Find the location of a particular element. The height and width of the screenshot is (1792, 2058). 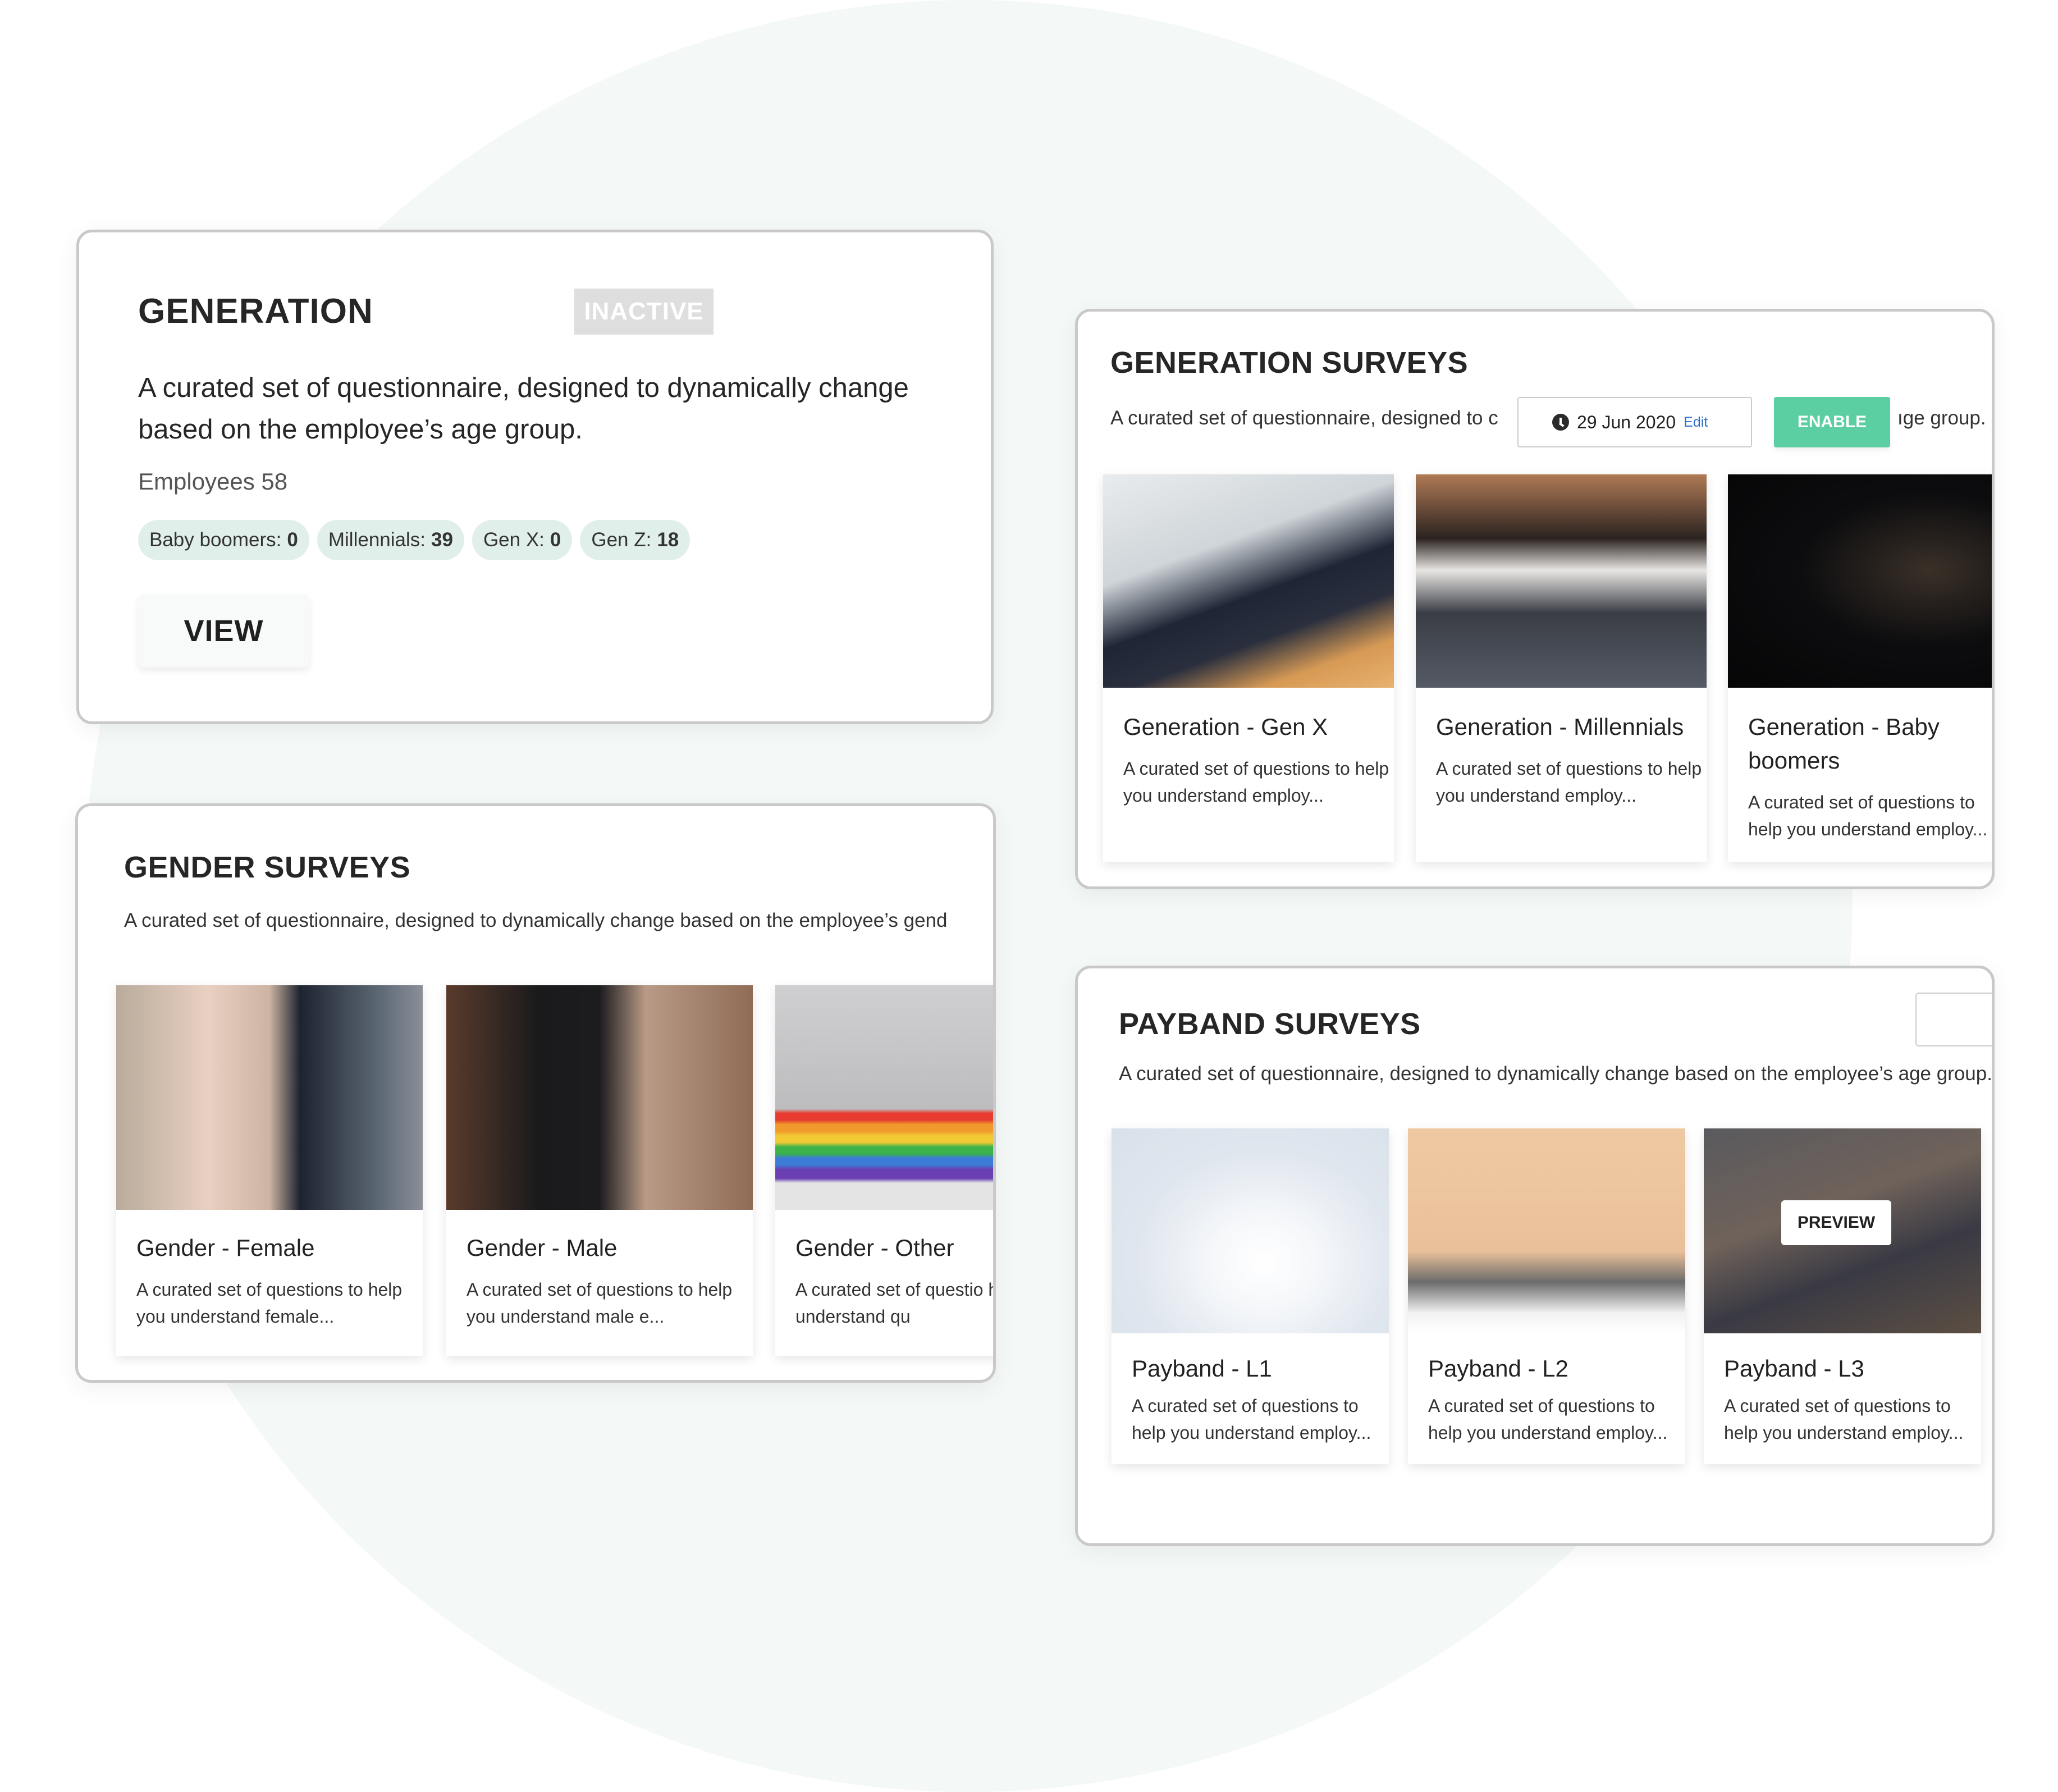

tag-label: Gen X: is located at coordinates (514, 540).